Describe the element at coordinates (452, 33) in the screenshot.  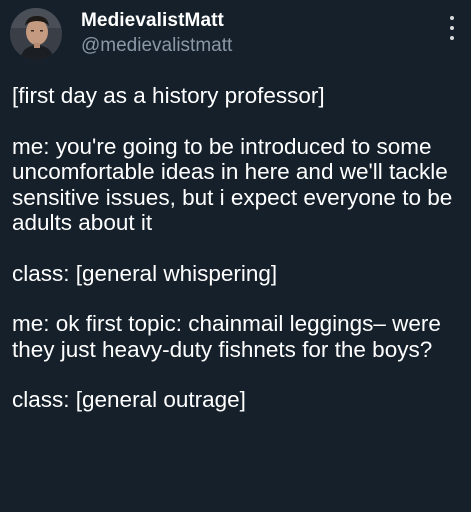
I see `more-vertical-icon` at that location.